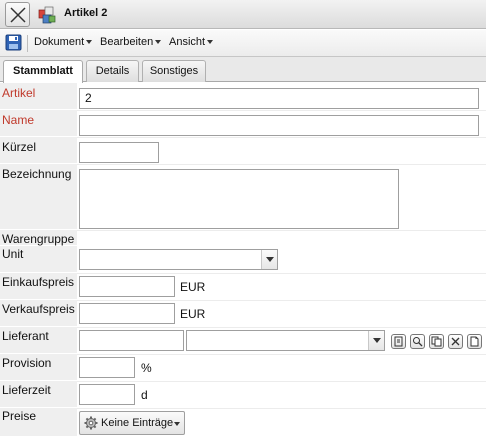 The width and height of the screenshot is (486, 437). Describe the element at coordinates (137, 423) in the screenshot. I see `preise-button-label: Keine Einträge` at that location.